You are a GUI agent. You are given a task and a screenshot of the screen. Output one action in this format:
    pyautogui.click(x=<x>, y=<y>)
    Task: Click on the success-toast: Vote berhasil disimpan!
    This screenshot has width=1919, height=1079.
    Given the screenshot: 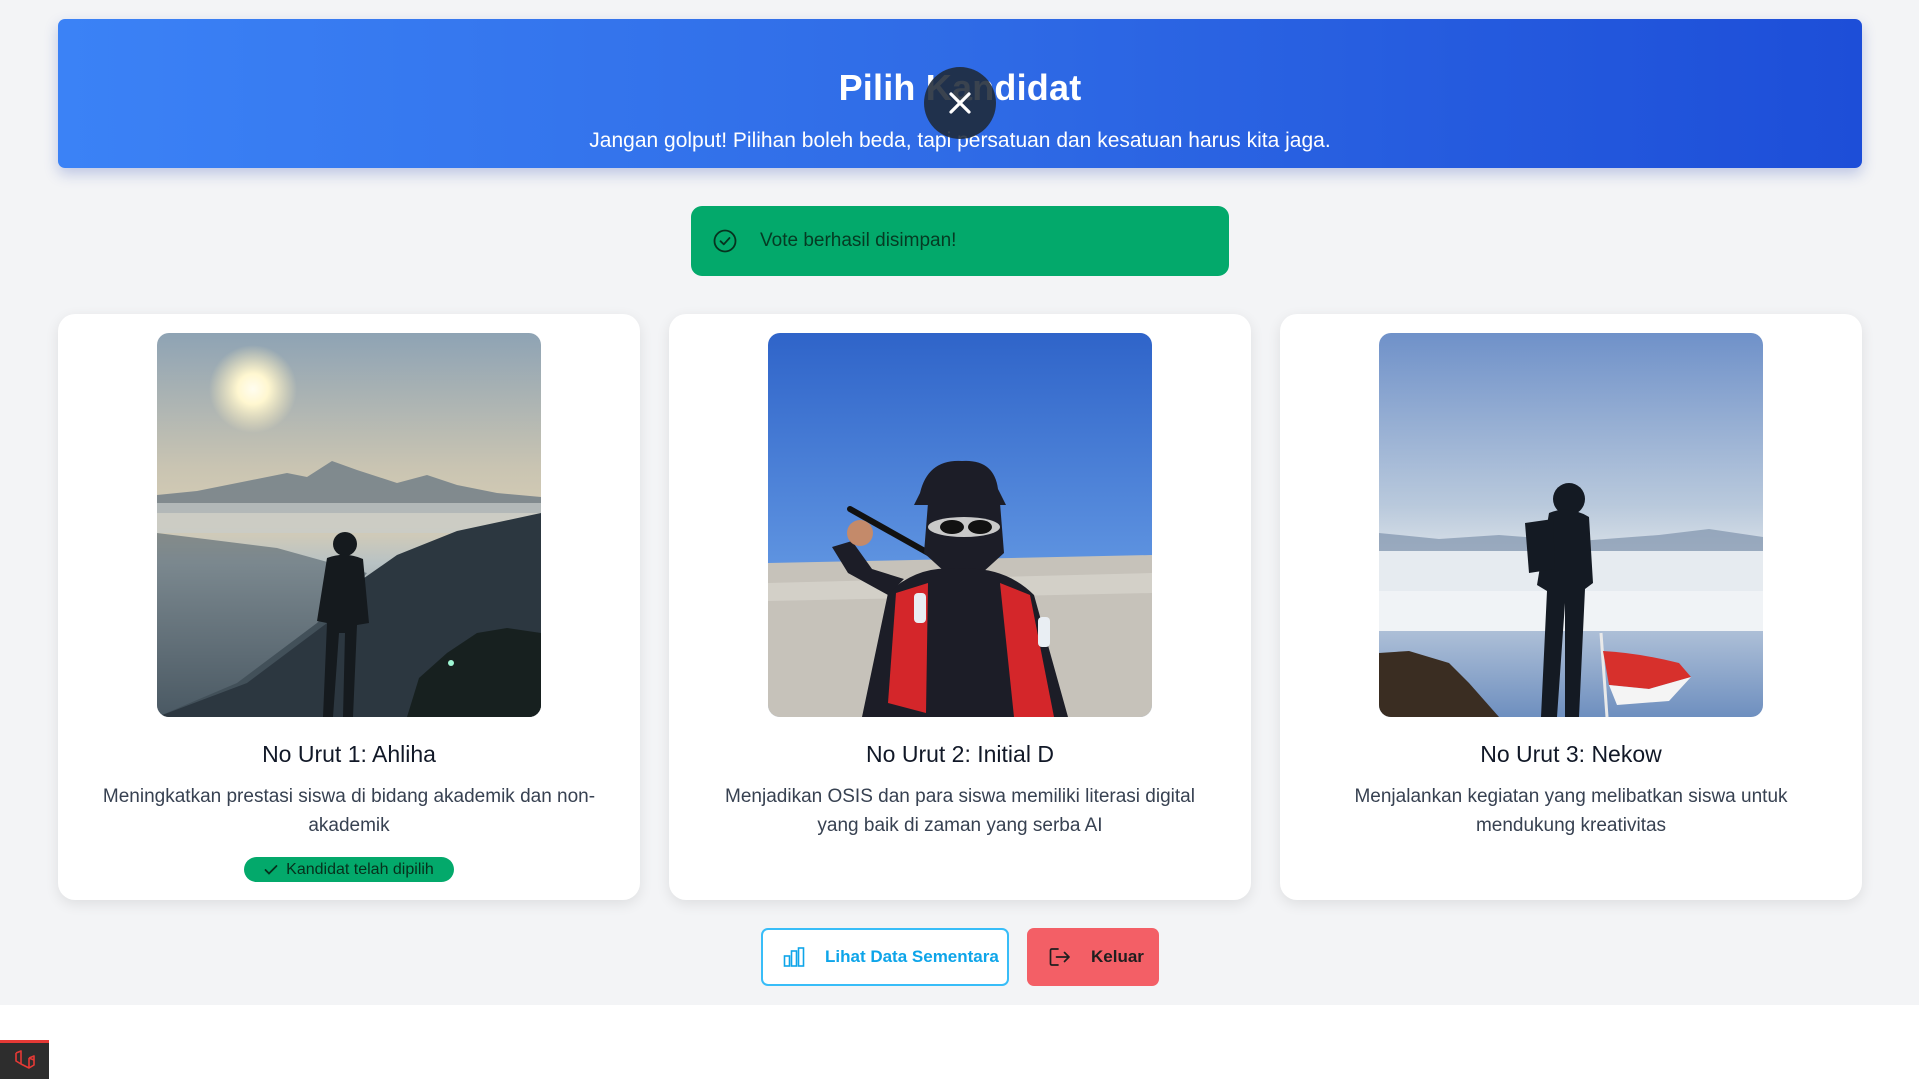 What is the action you would take?
    pyautogui.click(x=960, y=241)
    